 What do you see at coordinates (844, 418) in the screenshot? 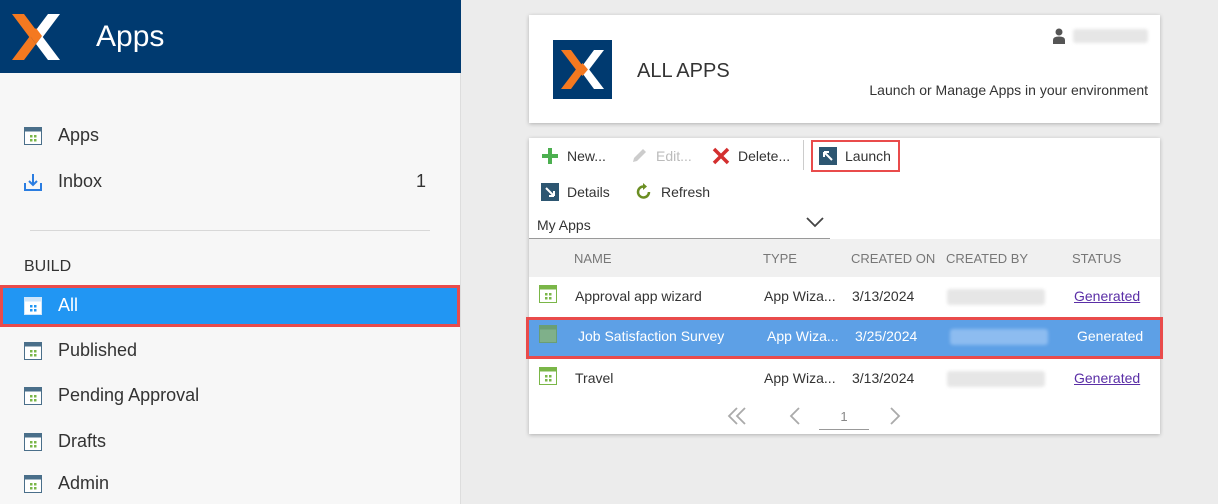
I see `page-number-input: 1` at bounding box center [844, 418].